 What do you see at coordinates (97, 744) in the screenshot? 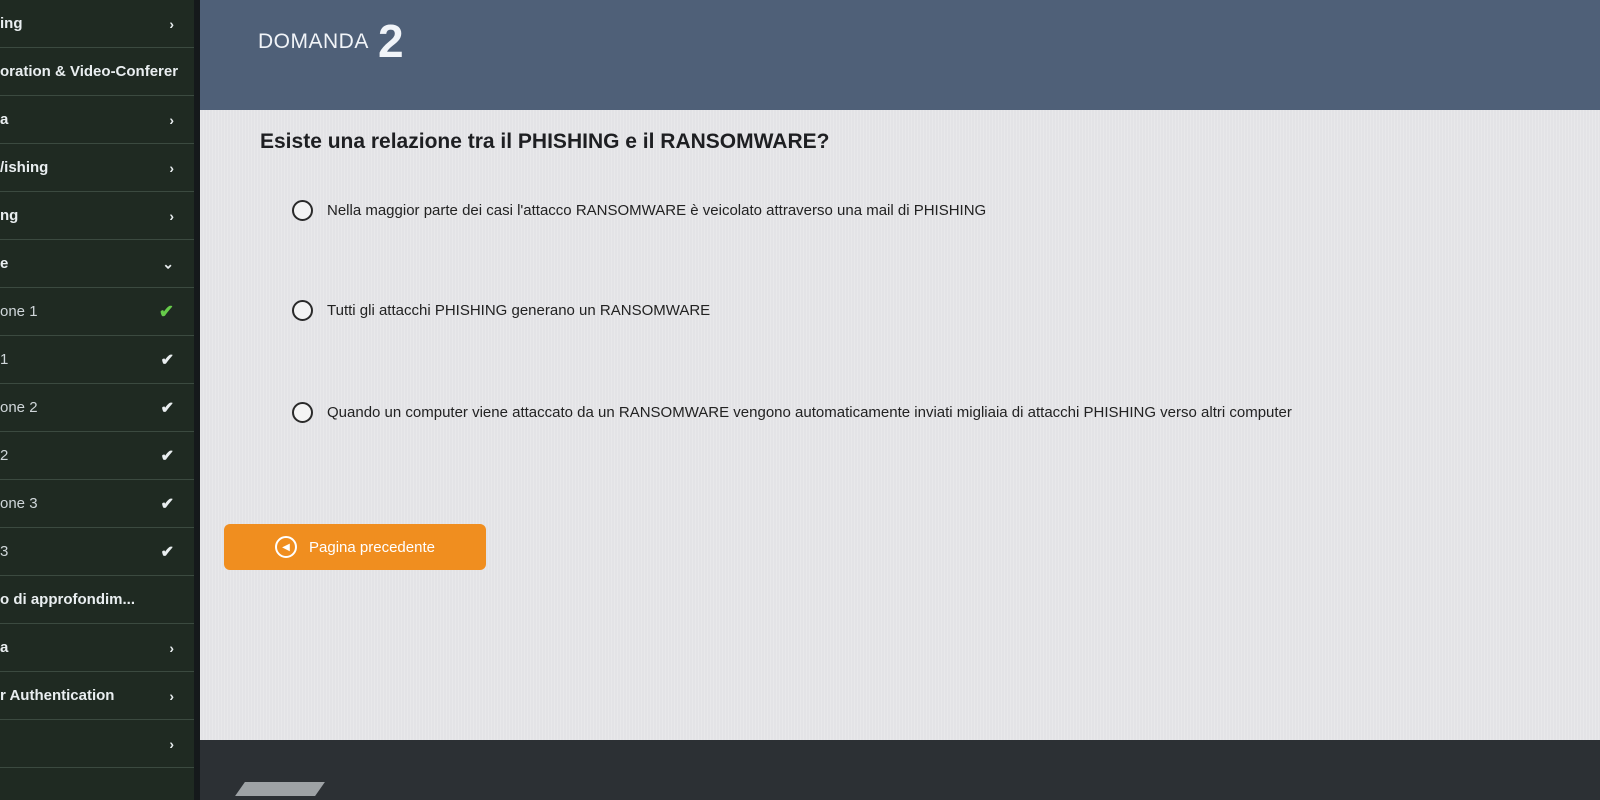
I see `sidebar-item: ›` at bounding box center [97, 744].